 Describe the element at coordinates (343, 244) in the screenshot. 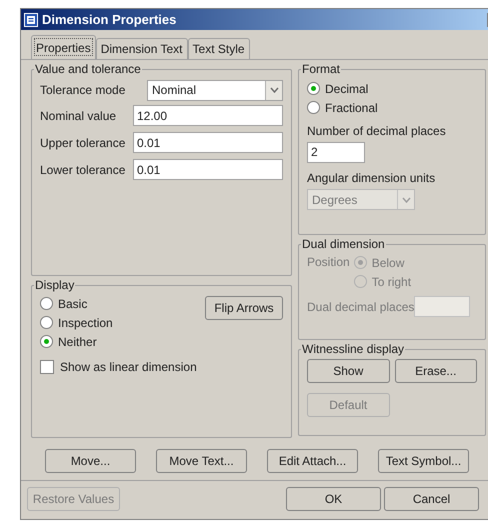

I see `group-title: Dual dimension` at that location.